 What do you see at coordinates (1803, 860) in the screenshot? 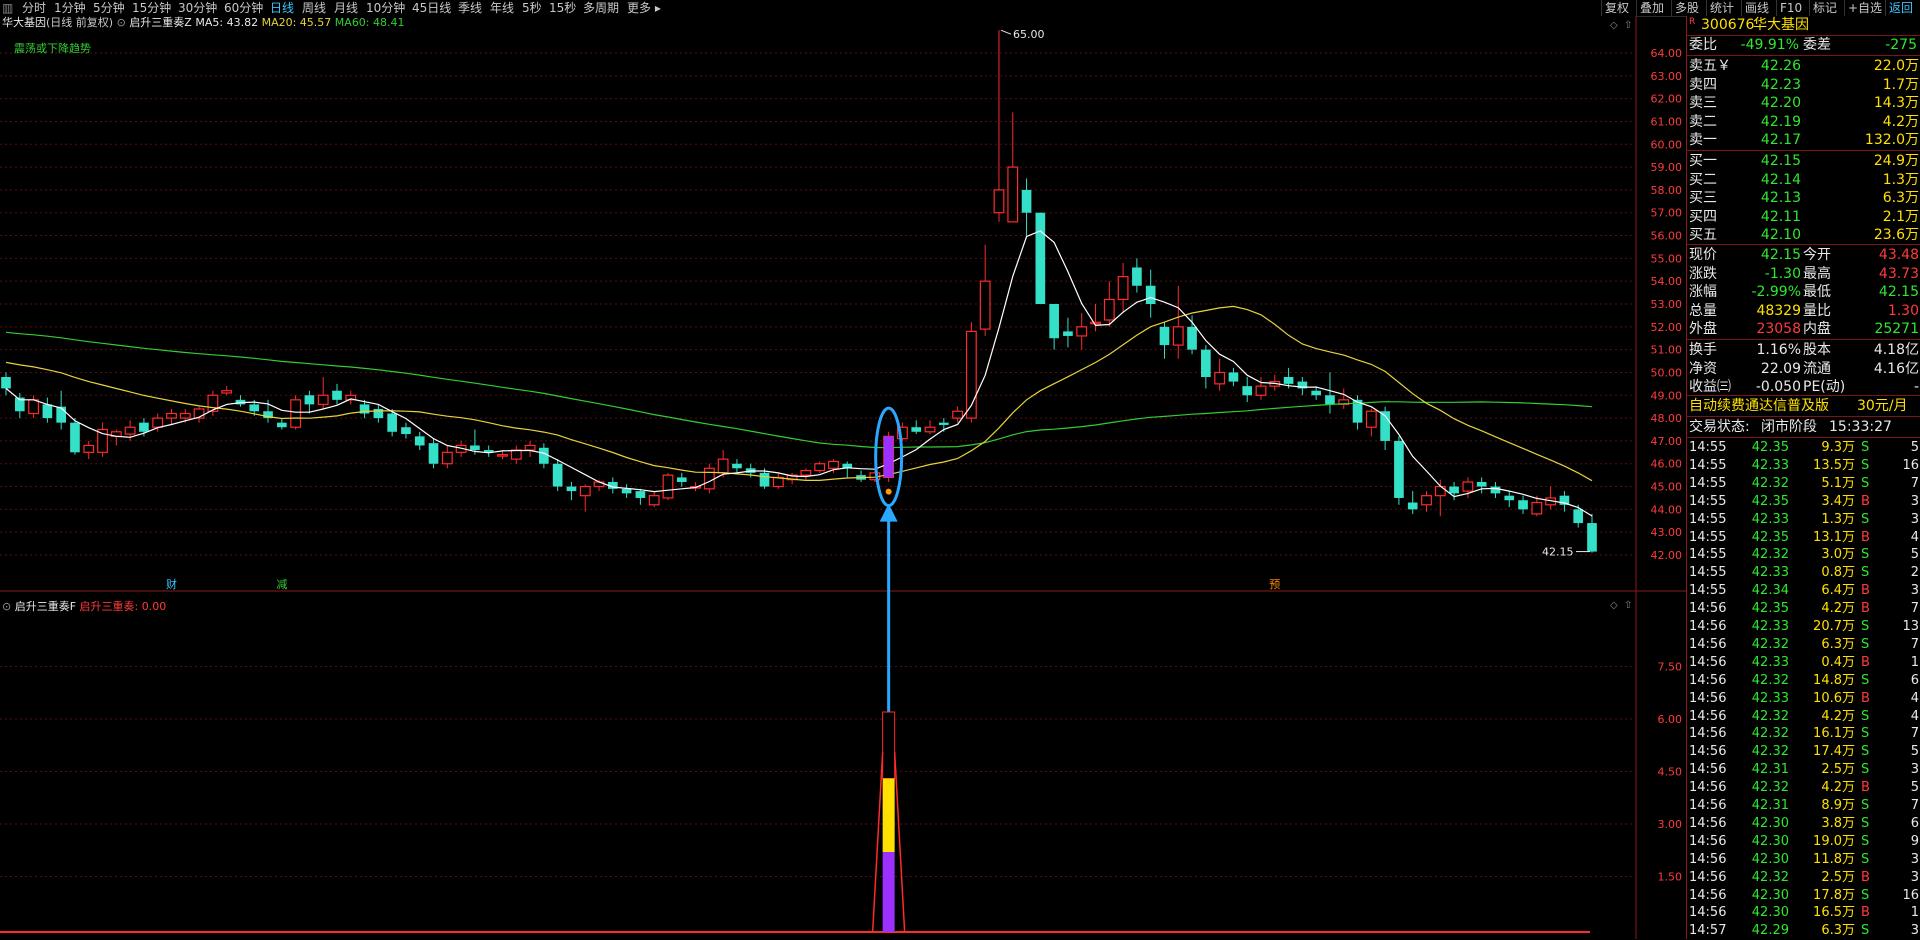
I see `tick-row: 14:56 42.30 11.8万 S 3` at bounding box center [1803, 860].